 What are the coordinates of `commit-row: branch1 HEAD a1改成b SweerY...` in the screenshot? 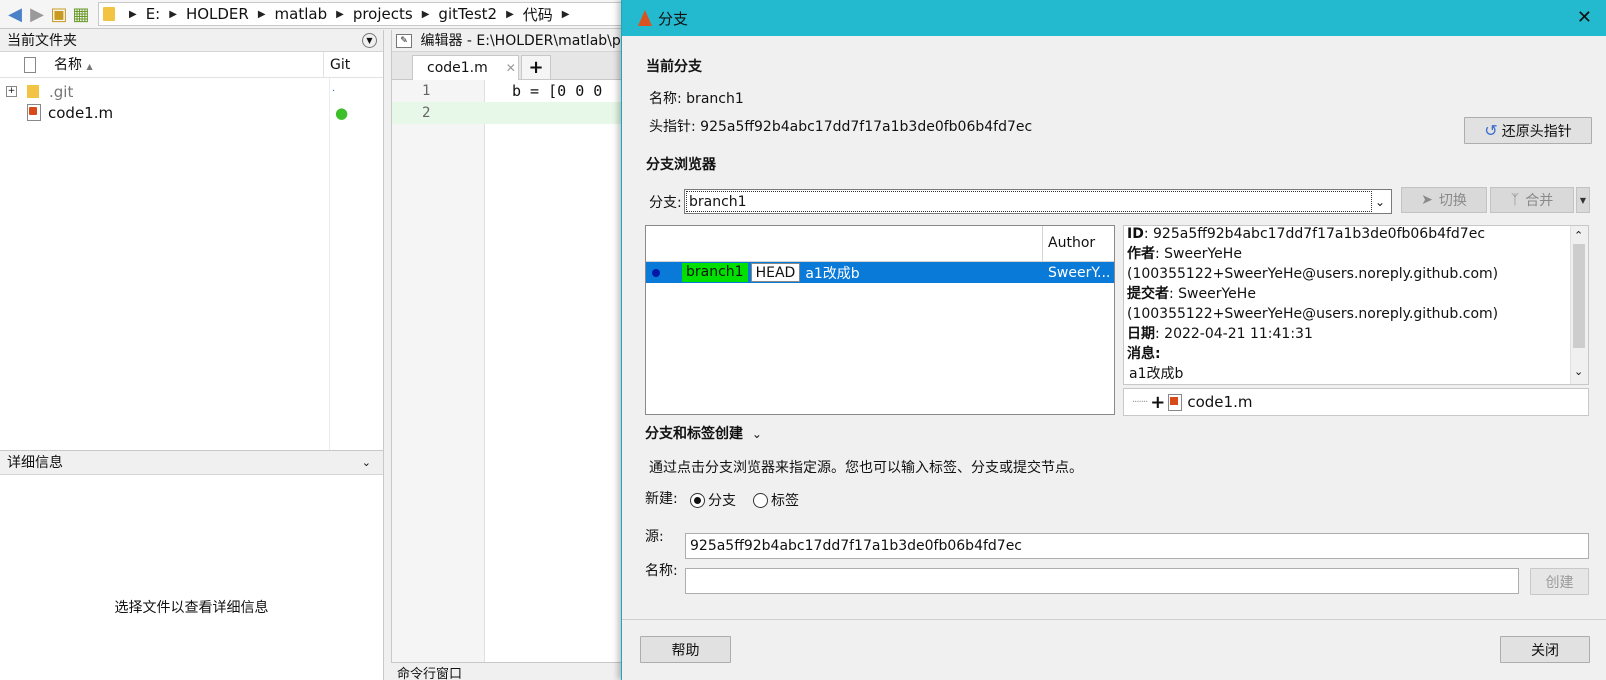 It's located at (880, 272).